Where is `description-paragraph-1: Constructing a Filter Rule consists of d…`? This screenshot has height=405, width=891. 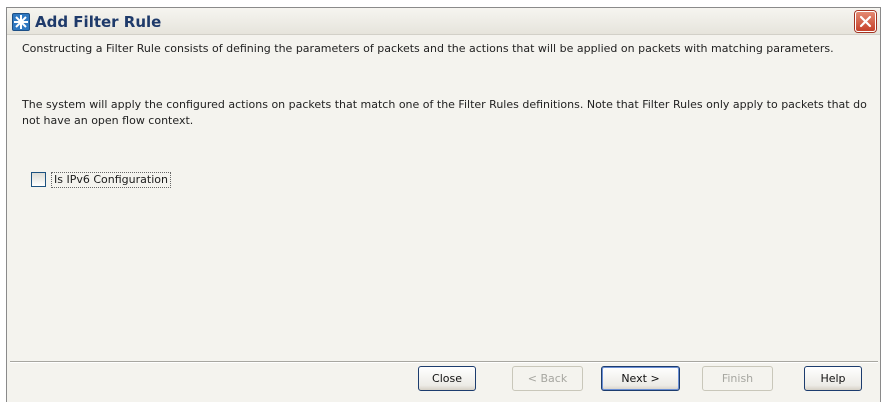 description-paragraph-1: Constructing a Filter Rule consists of d… is located at coordinates (428, 48).